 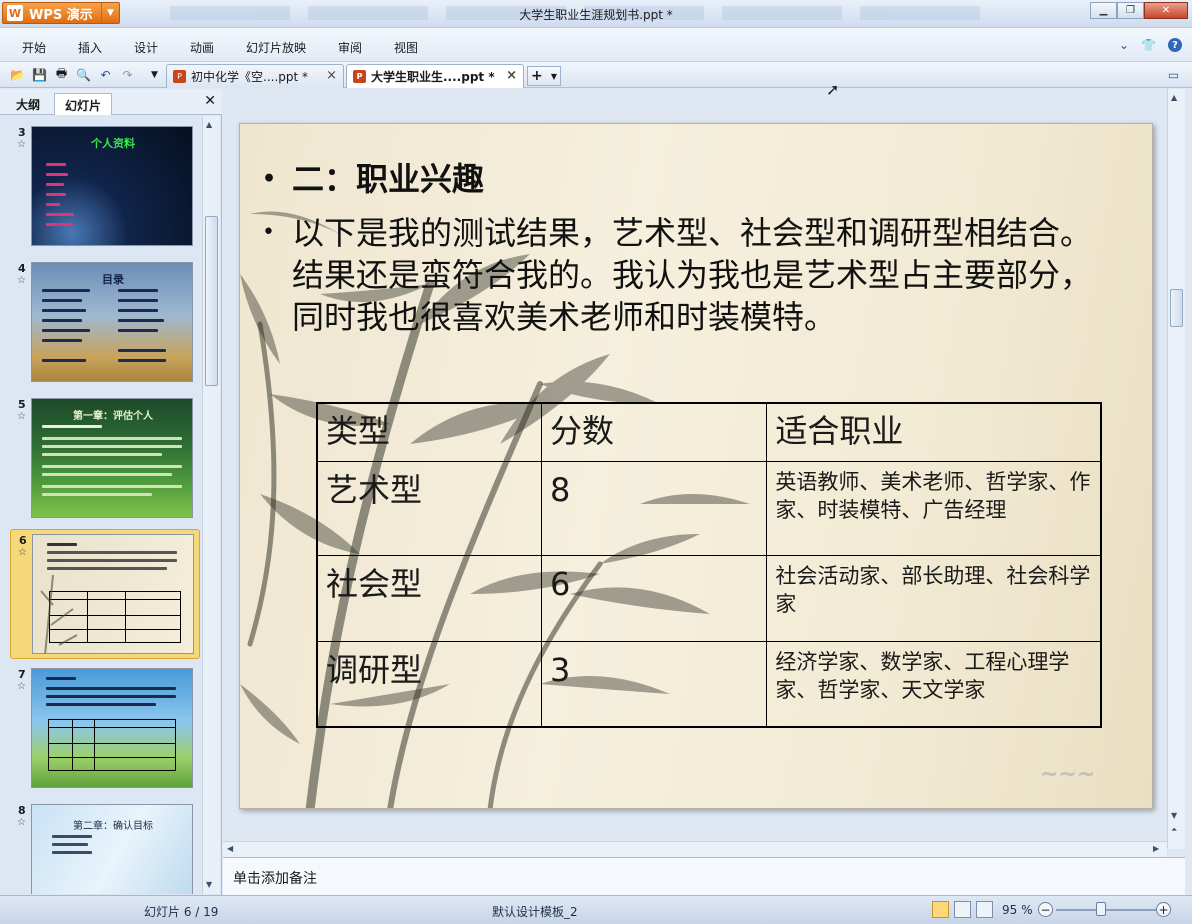 What do you see at coordinates (984, 909) in the screenshot?
I see `slideshow-view-icon` at bounding box center [984, 909].